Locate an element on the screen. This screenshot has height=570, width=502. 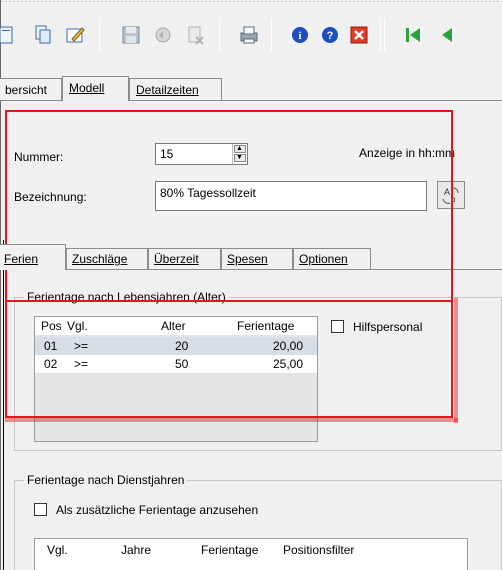
previous-record-icon is located at coordinates (447, 35).